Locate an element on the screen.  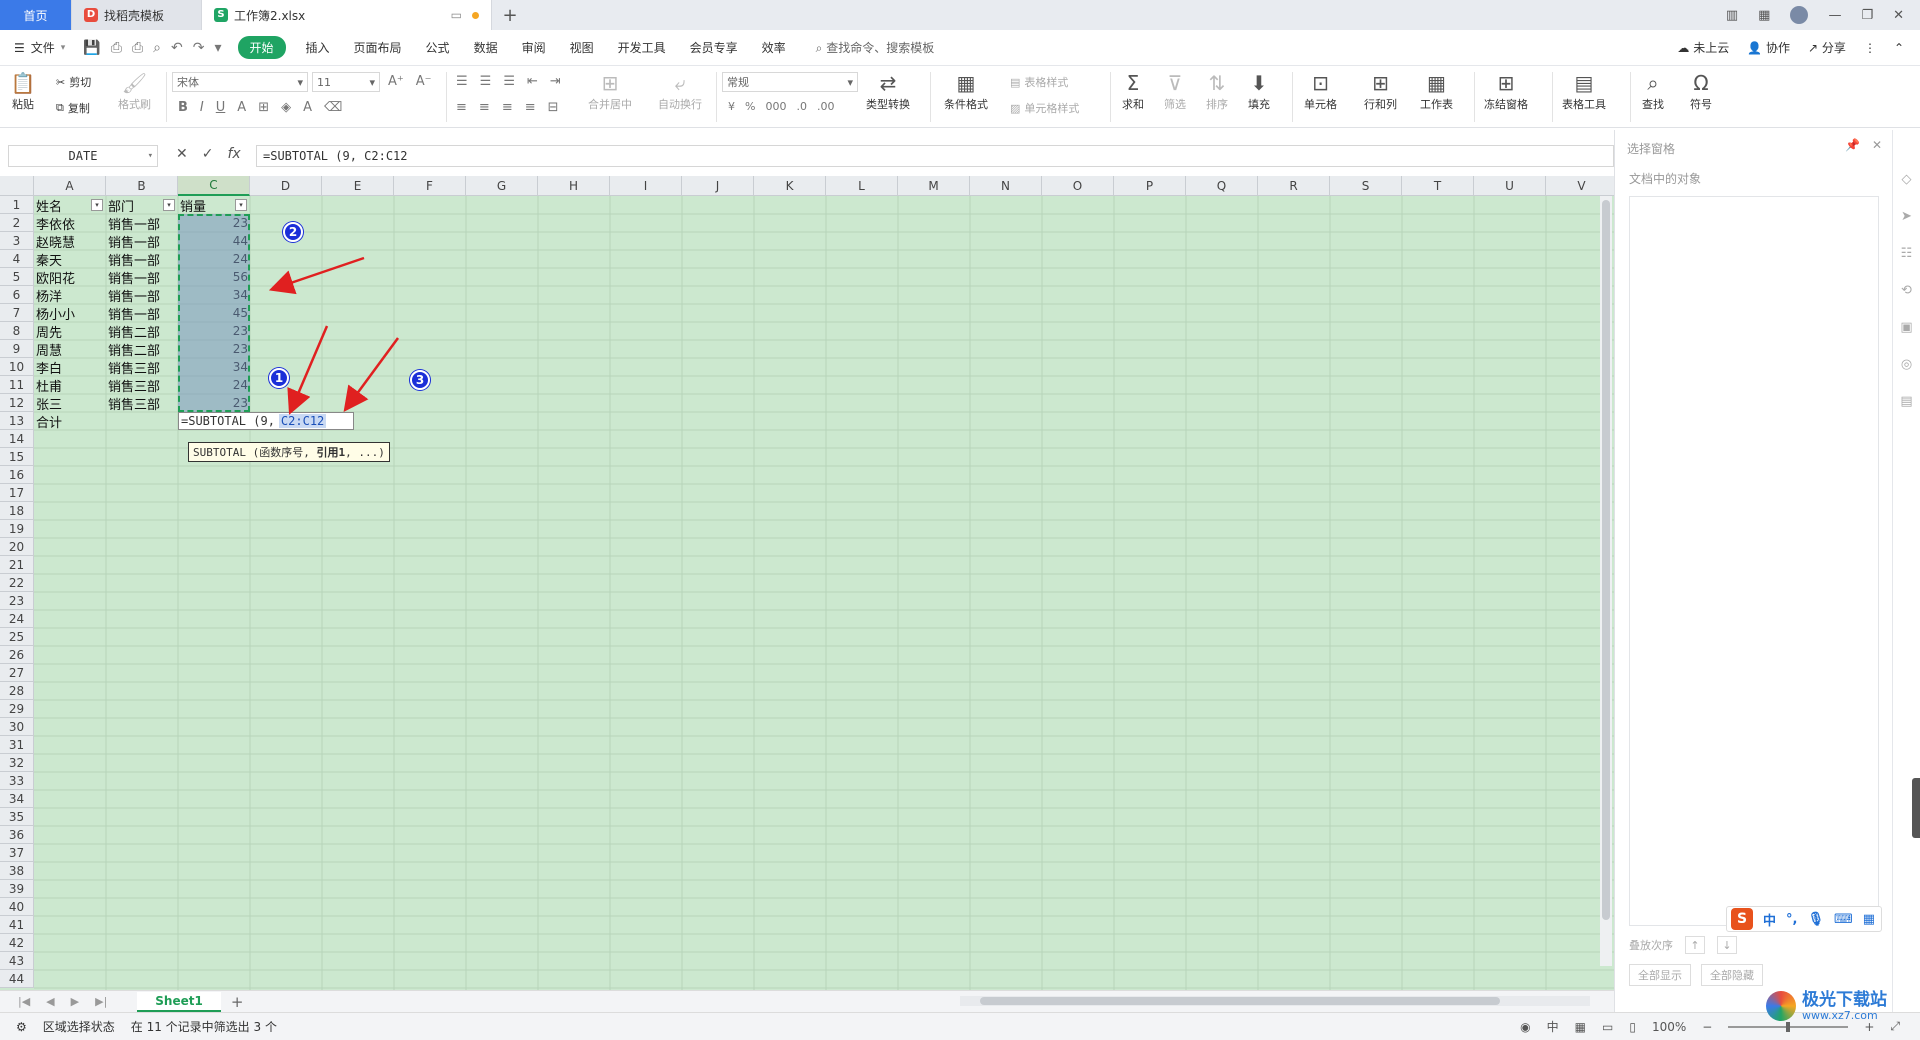
type-convert-button: ⇄ 类型转换 is located at coordinates (888, 91).